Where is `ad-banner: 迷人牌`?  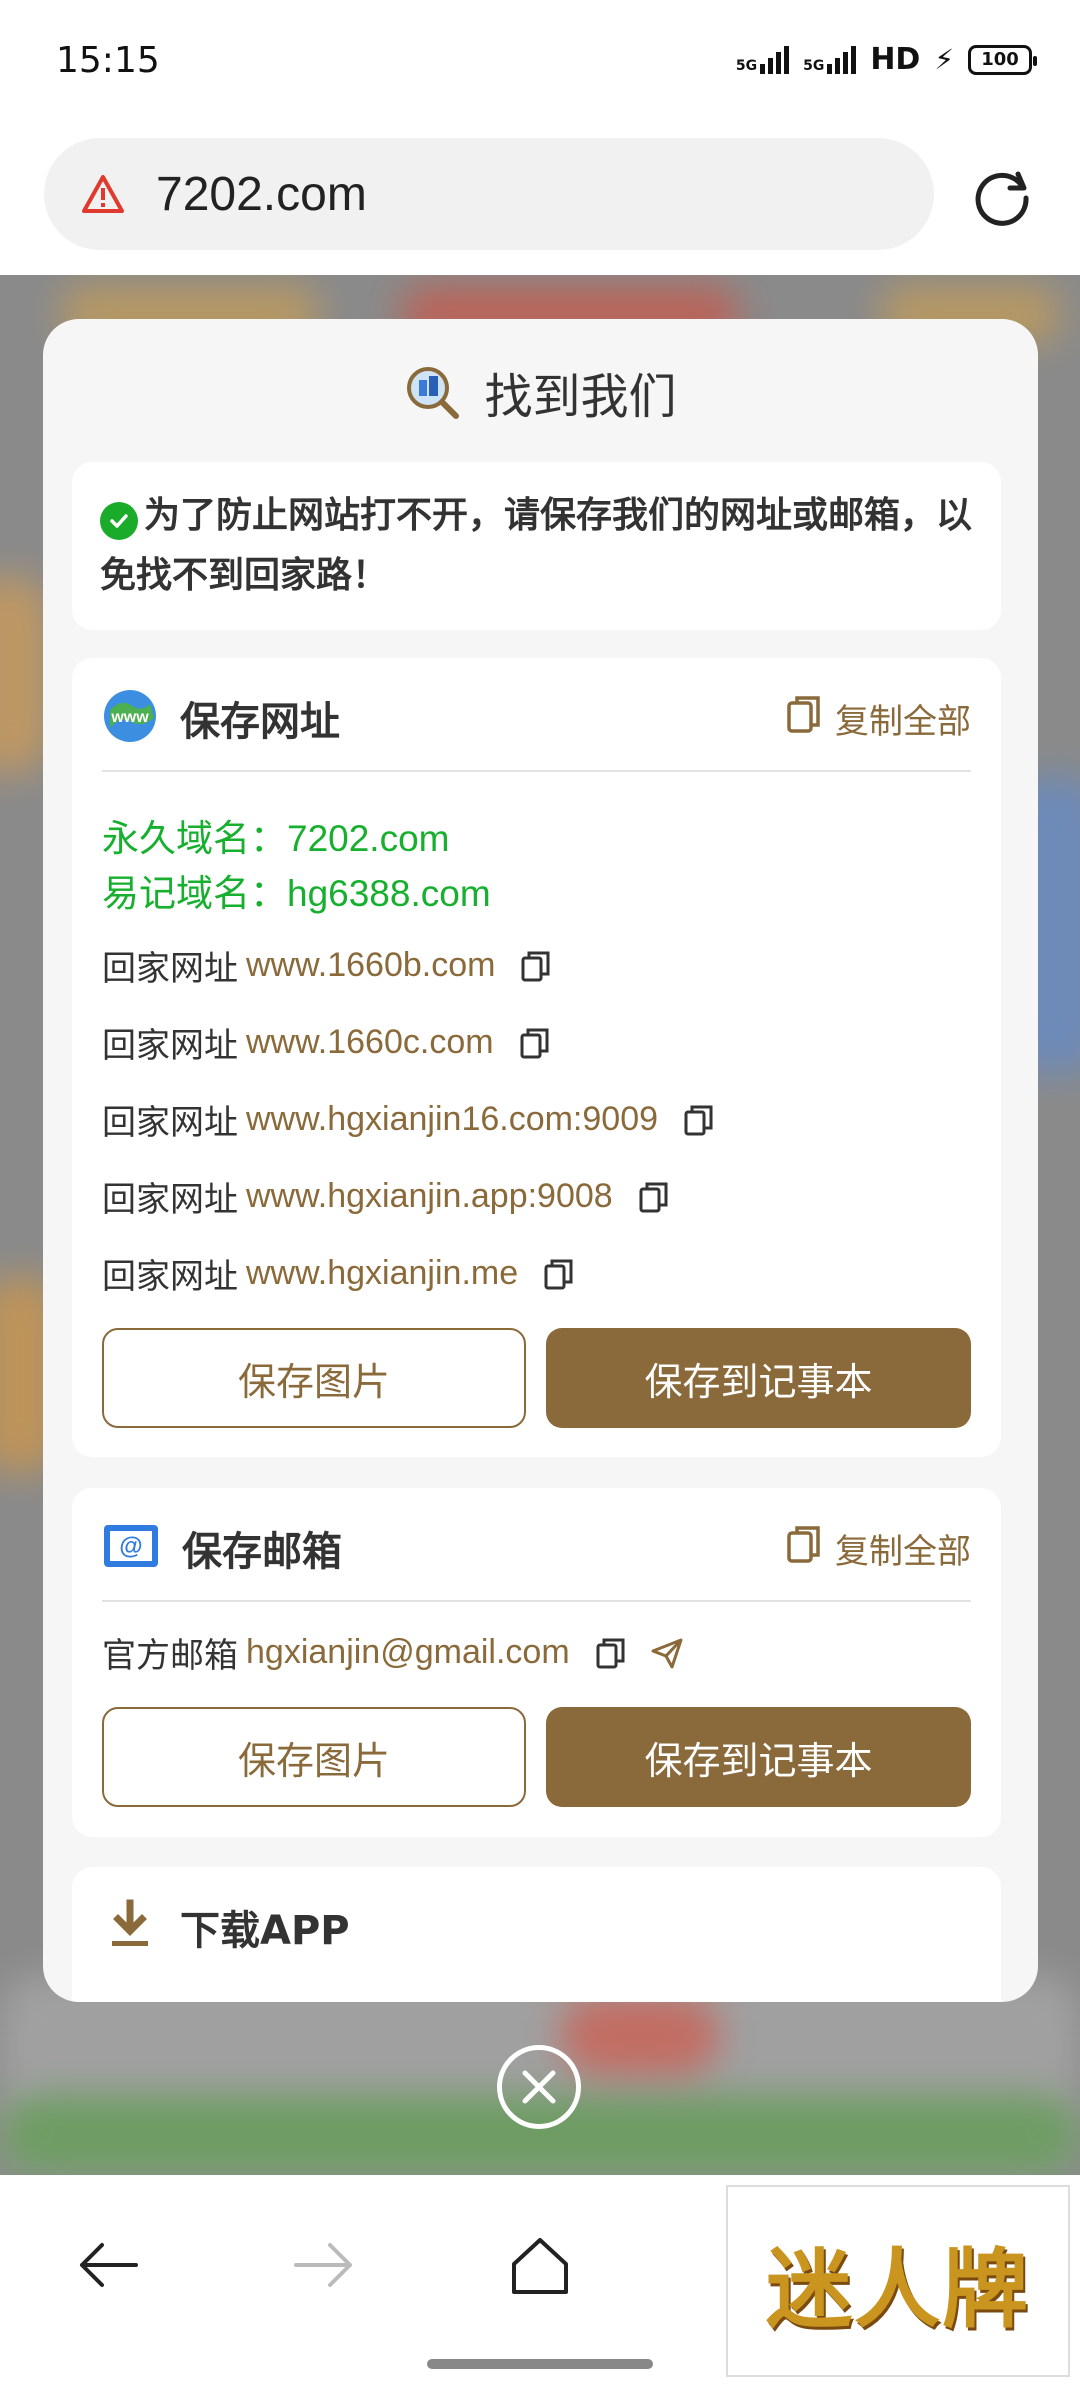 ad-banner: 迷人牌 is located at coordinates (898, 2281).